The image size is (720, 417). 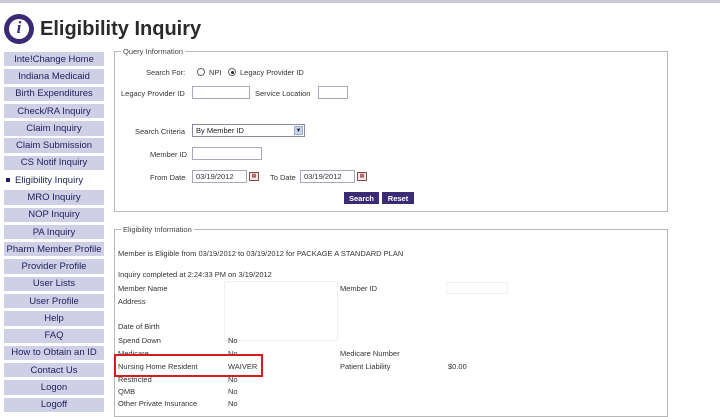 I want to click on member-id-result-label: Member ID, so click(x=359, y=288).